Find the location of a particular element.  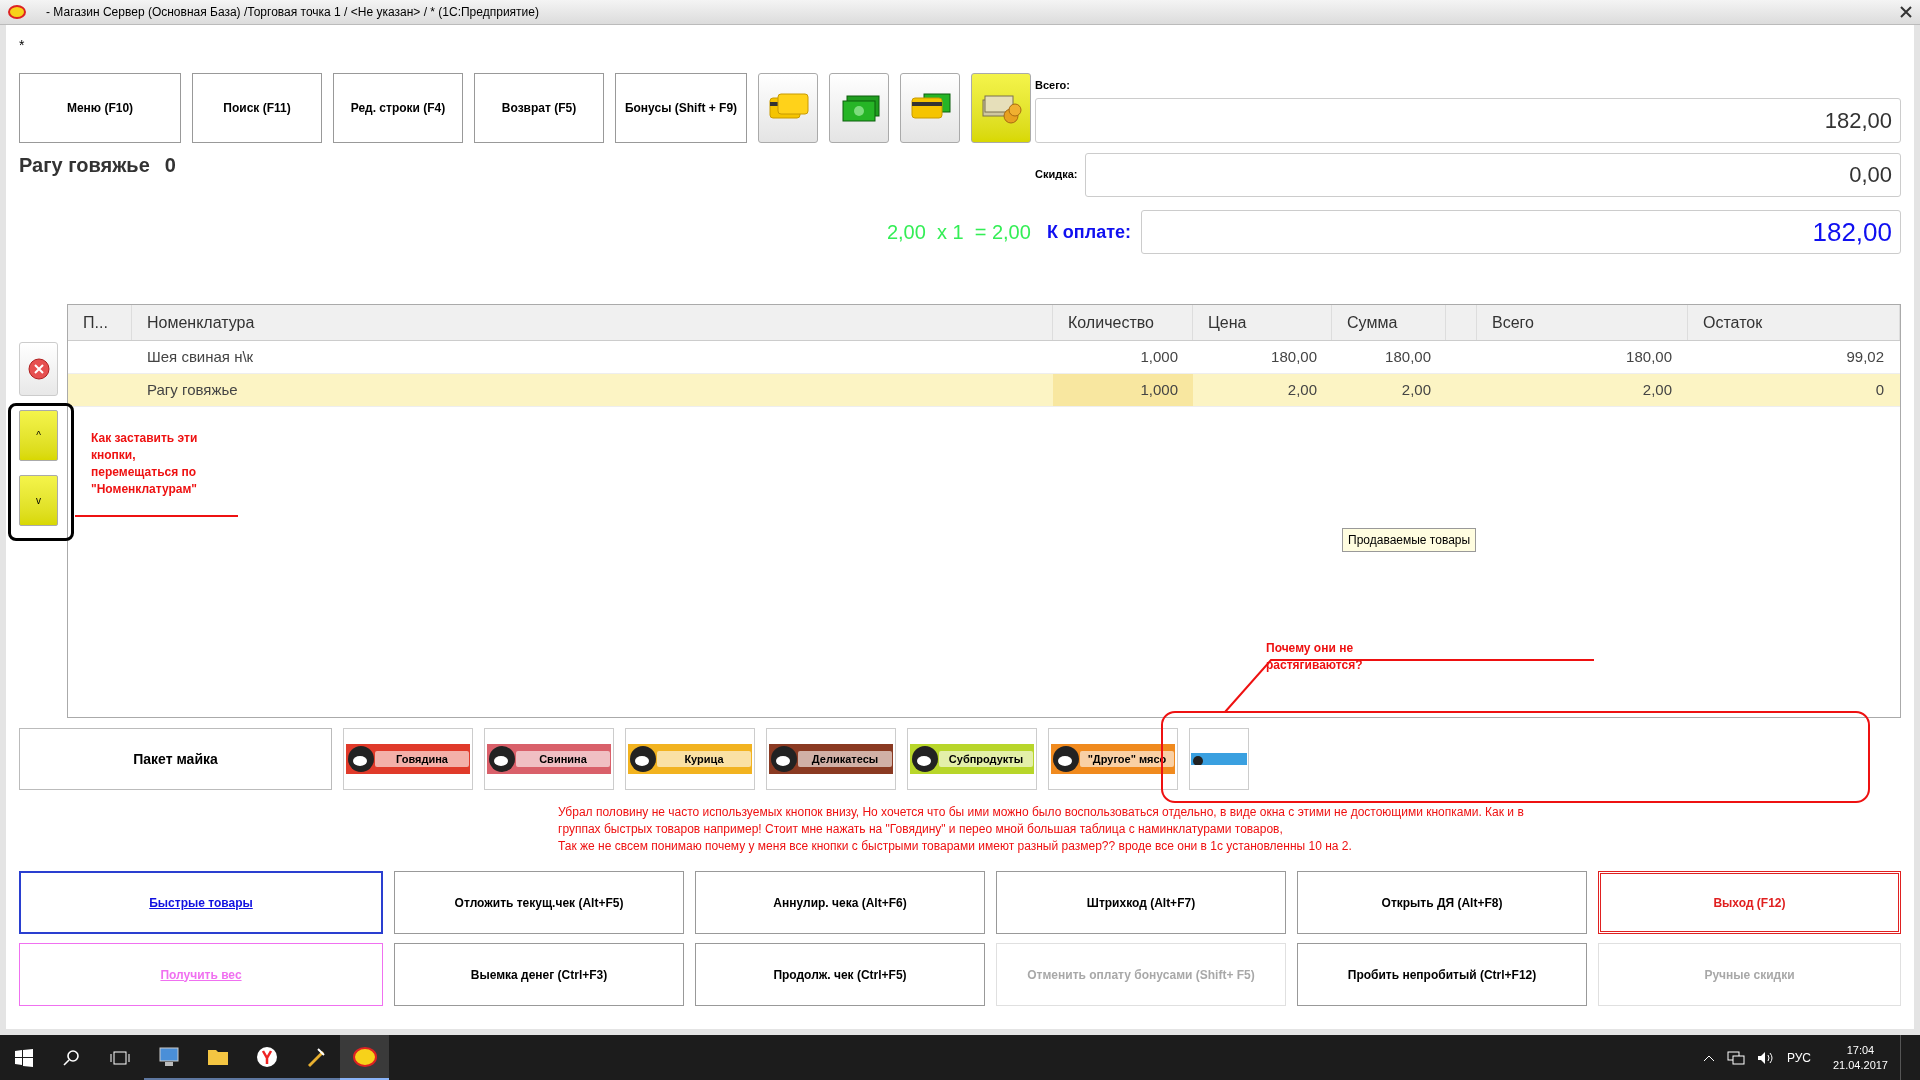

action-button: Отложить текущ.чек (Alt+F5) is located at coordinates (539, 902).